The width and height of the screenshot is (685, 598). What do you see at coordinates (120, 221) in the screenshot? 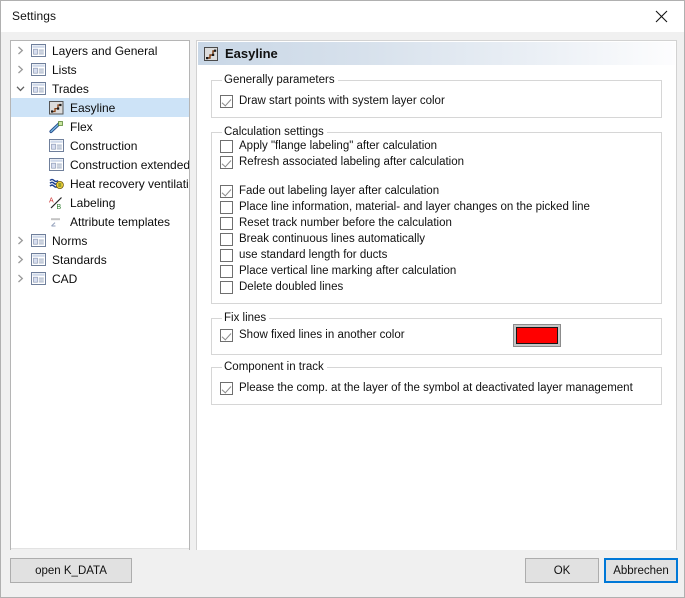
I see `tree-item-label: Attribute templates` at bounding box center [120, 221].